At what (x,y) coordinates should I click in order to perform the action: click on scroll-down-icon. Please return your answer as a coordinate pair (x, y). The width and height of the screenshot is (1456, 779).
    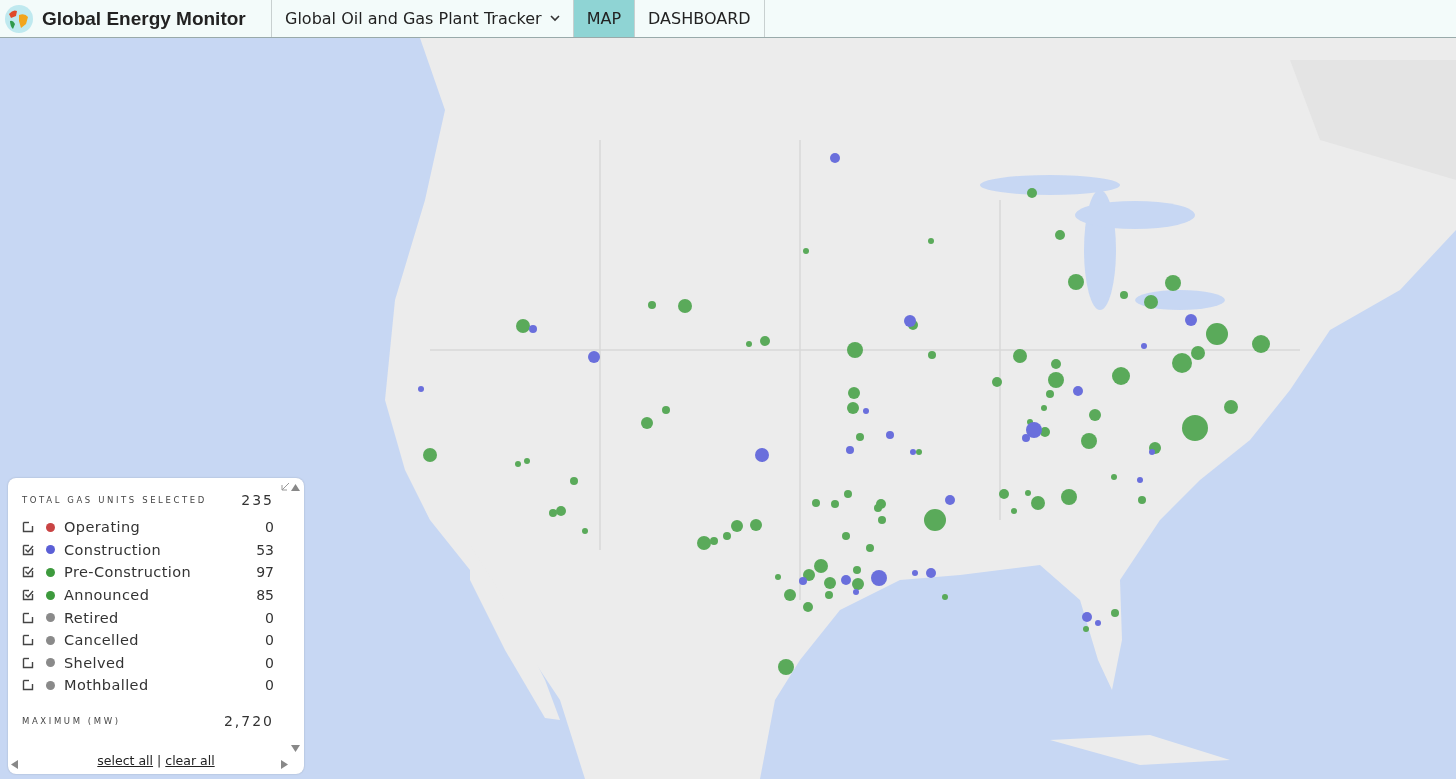
    Looking at the image, I should click on (295, 748).